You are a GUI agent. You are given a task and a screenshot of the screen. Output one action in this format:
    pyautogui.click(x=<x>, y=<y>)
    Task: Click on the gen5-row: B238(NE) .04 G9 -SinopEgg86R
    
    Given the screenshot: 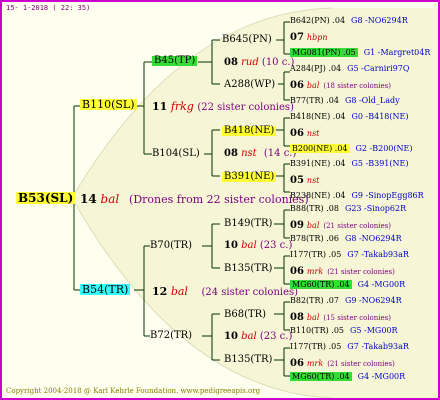 What is the action you would take?
    pyautogui.click(x=357, y=196)
    